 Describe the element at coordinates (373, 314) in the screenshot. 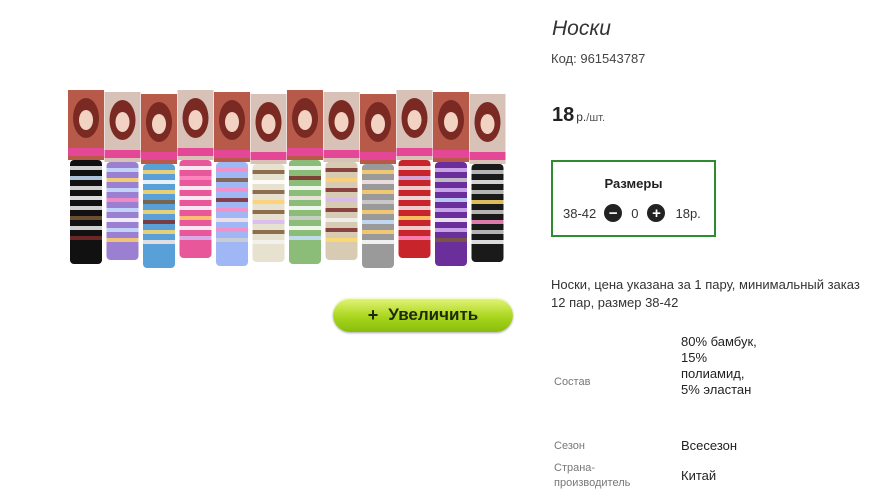

I see `plus-icon: +` at that location.